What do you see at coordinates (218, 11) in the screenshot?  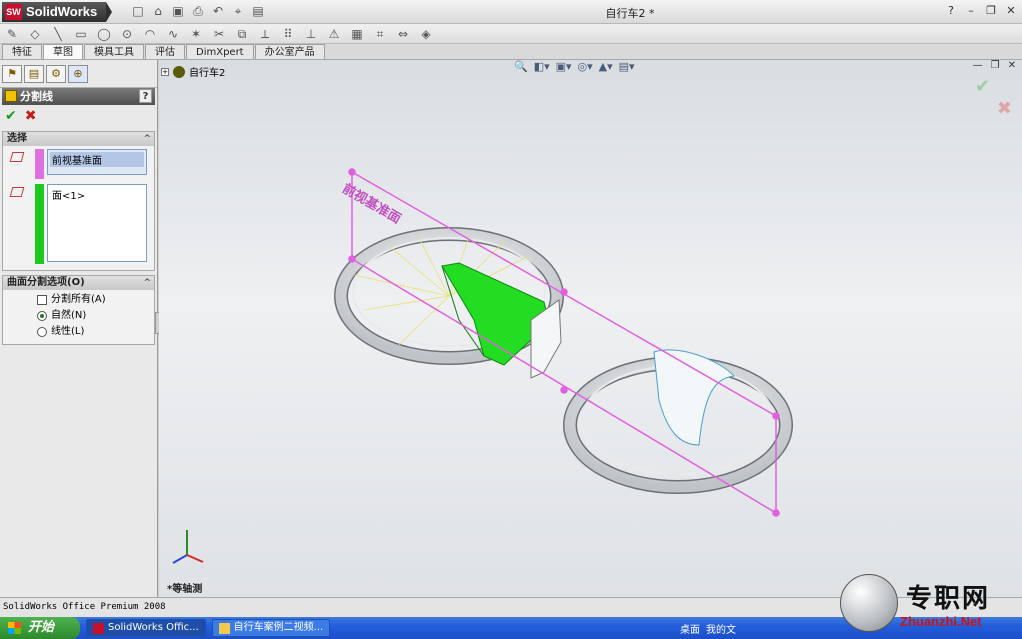 I see `undo-icon: ↶` at bounding box center [218, 11].